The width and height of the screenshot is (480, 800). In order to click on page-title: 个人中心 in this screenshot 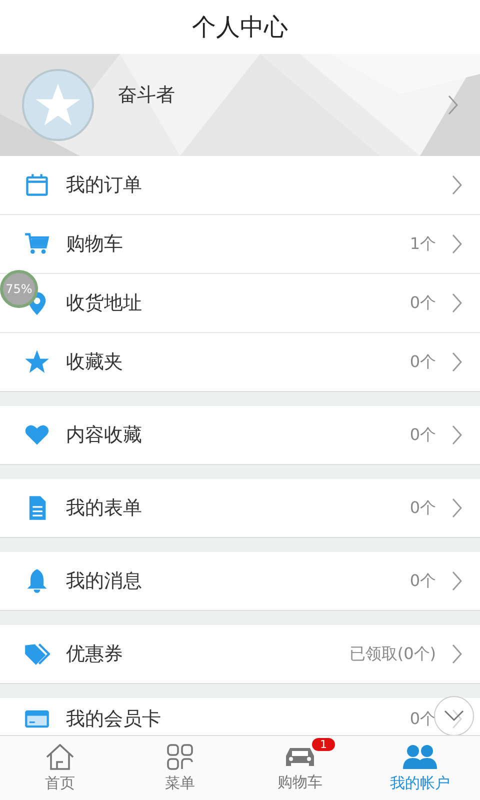, I will do `click(240, 27)`.